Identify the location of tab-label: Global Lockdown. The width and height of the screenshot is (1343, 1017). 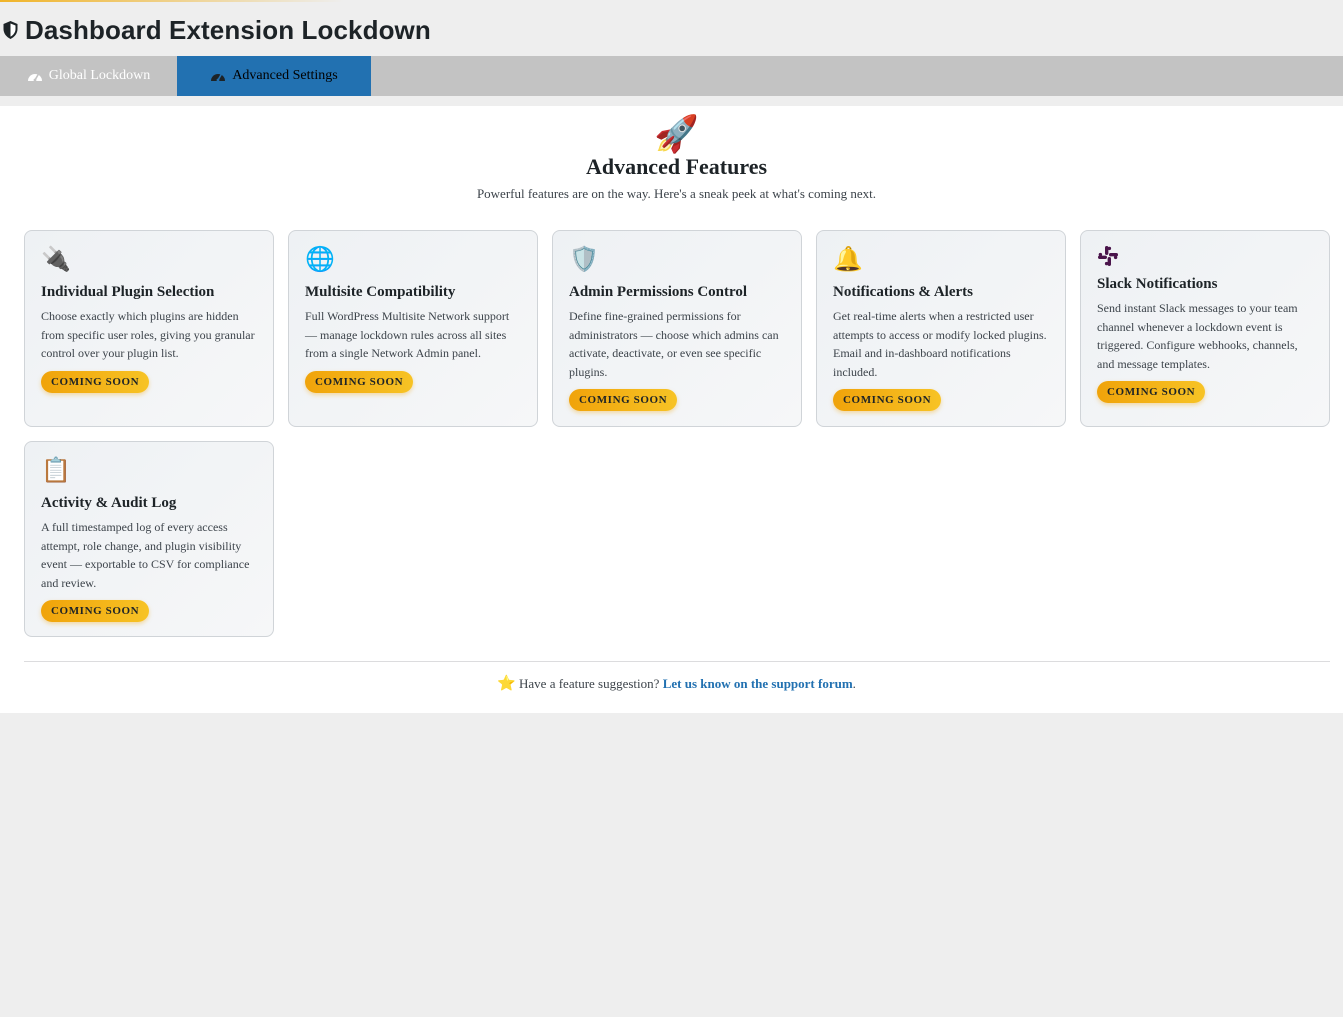
(99, 75).